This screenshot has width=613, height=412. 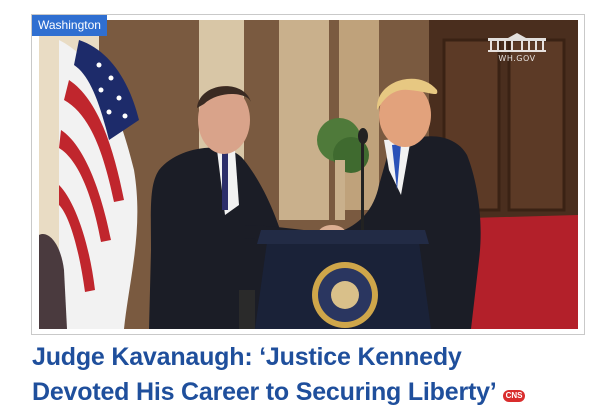 I want to click on watermark-text: WH.GOV, so click(x=517, y=58).